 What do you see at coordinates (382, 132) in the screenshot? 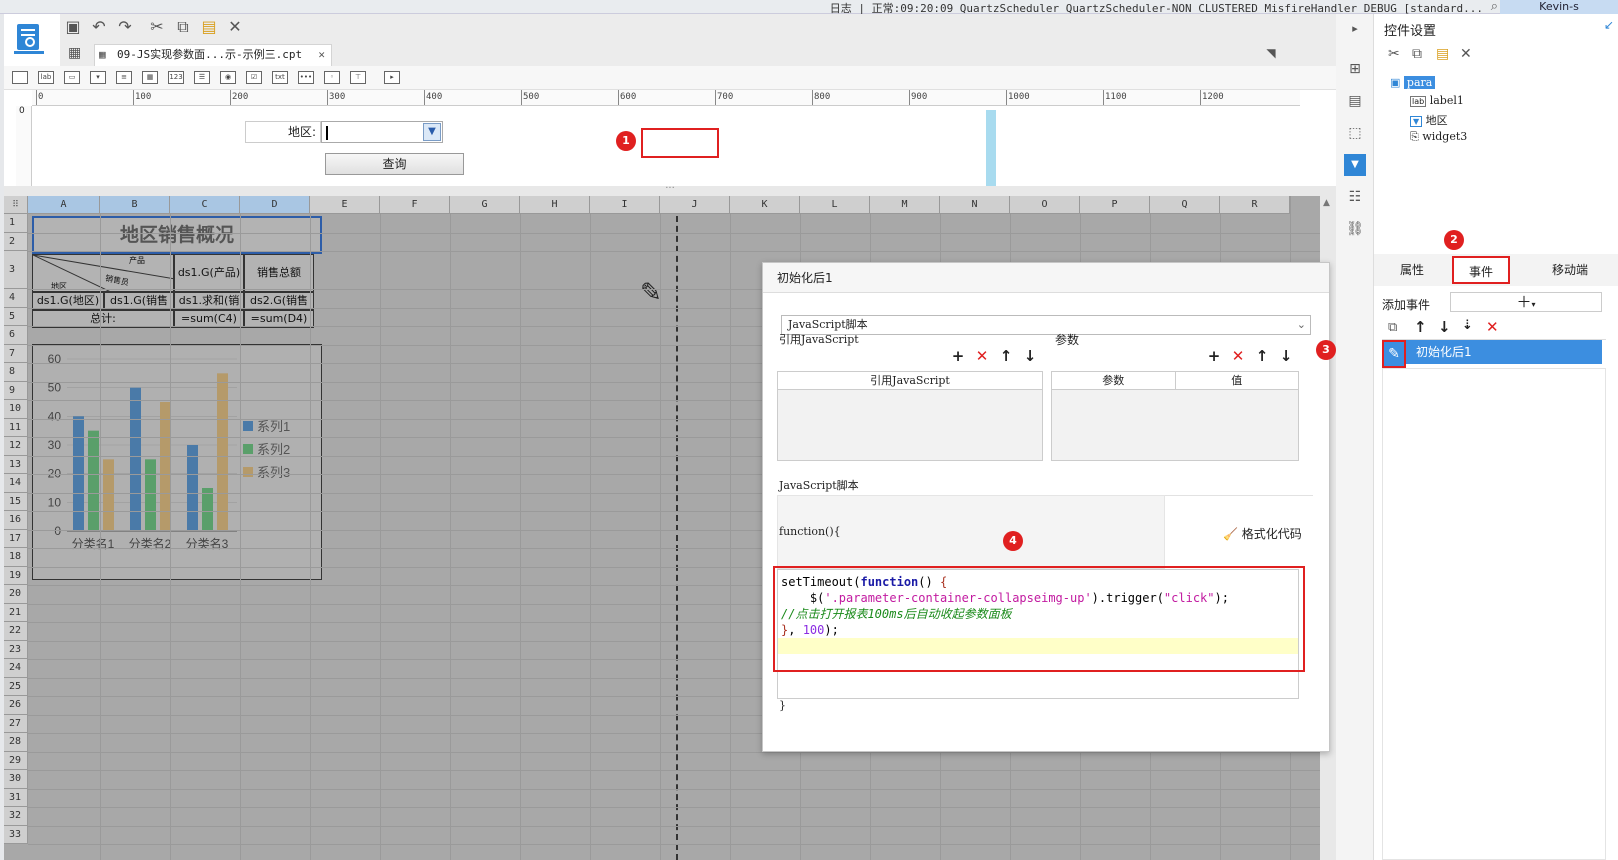
I see `region-combobox: ▼` at bounding box center [382, 132].